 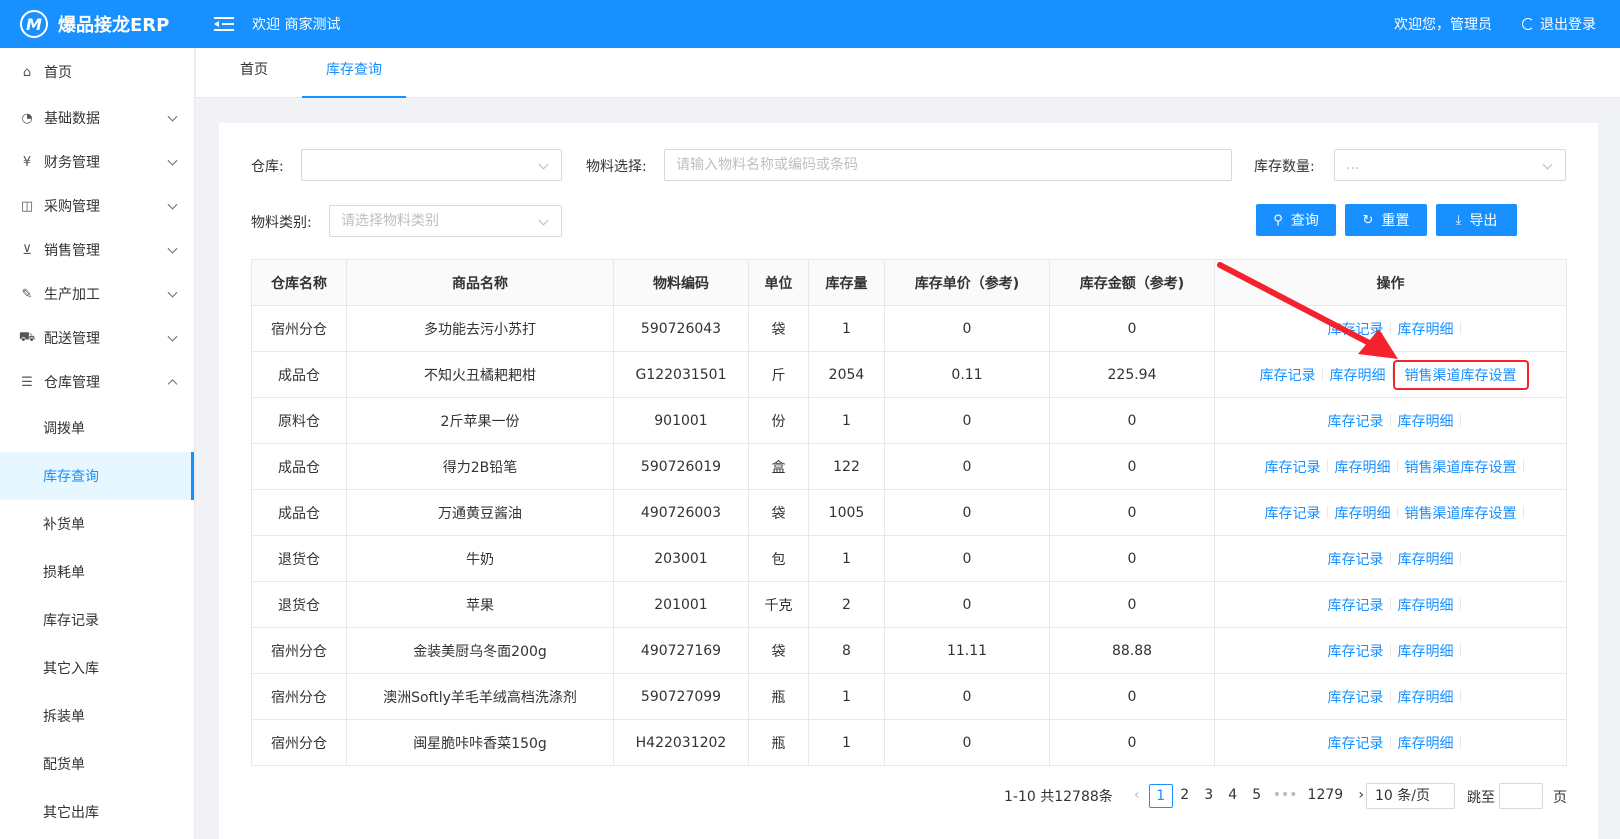 I want to click on sidebar-item-label: 仓库管理, so click(x=72, y=383).